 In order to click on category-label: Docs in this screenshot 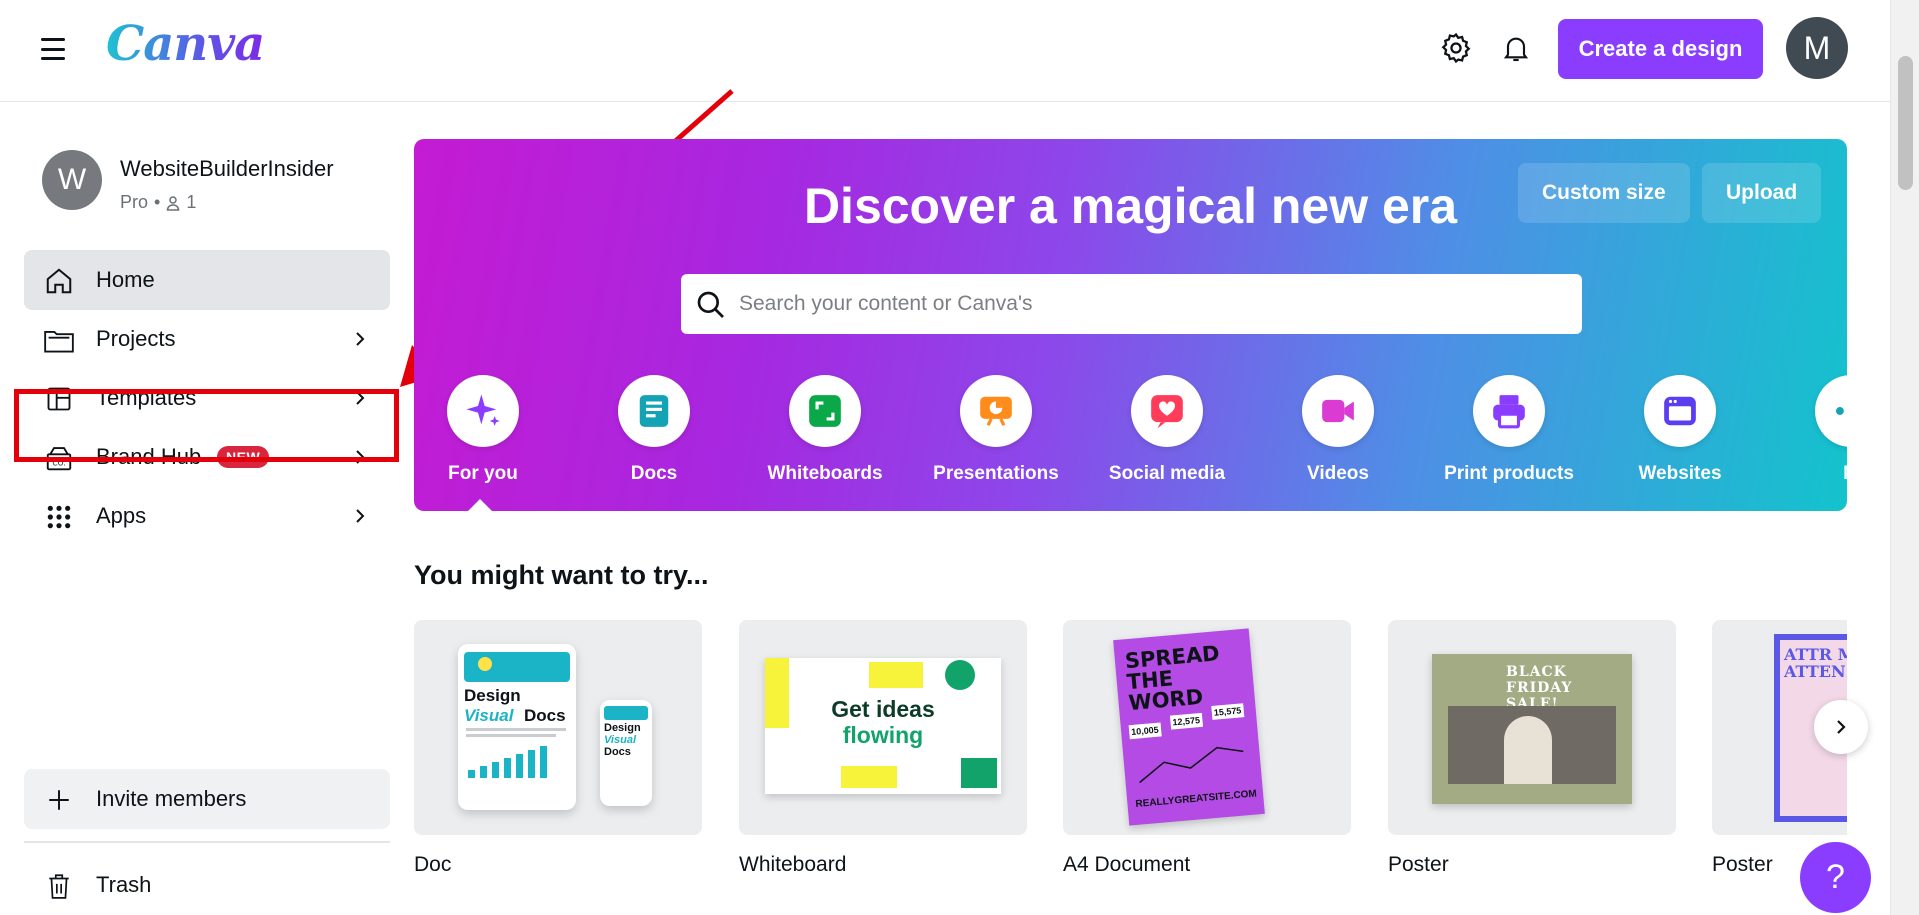, I will do `click(654, 473)`.